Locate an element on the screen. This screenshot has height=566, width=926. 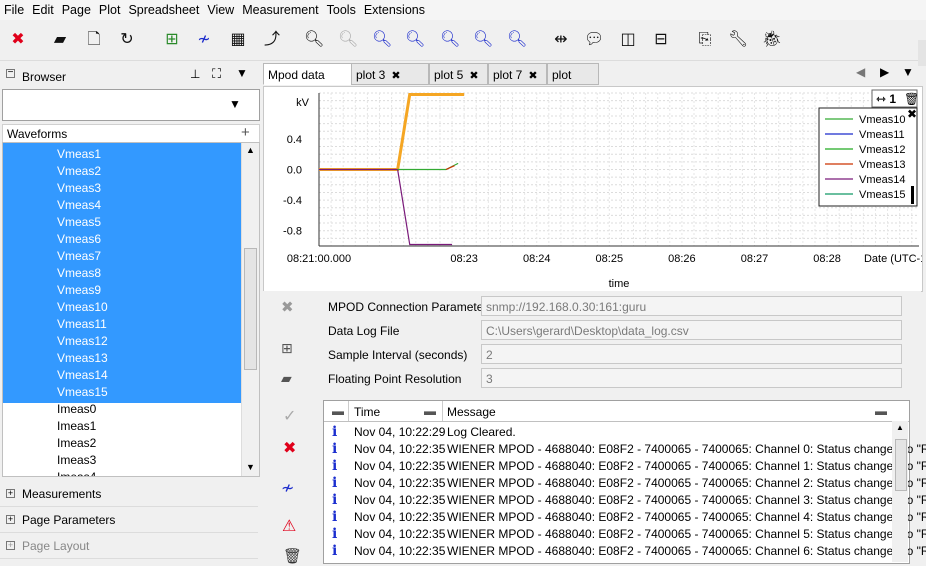
tab-plot-7: plot 7 ✖ is located at coordinates (517, 74).